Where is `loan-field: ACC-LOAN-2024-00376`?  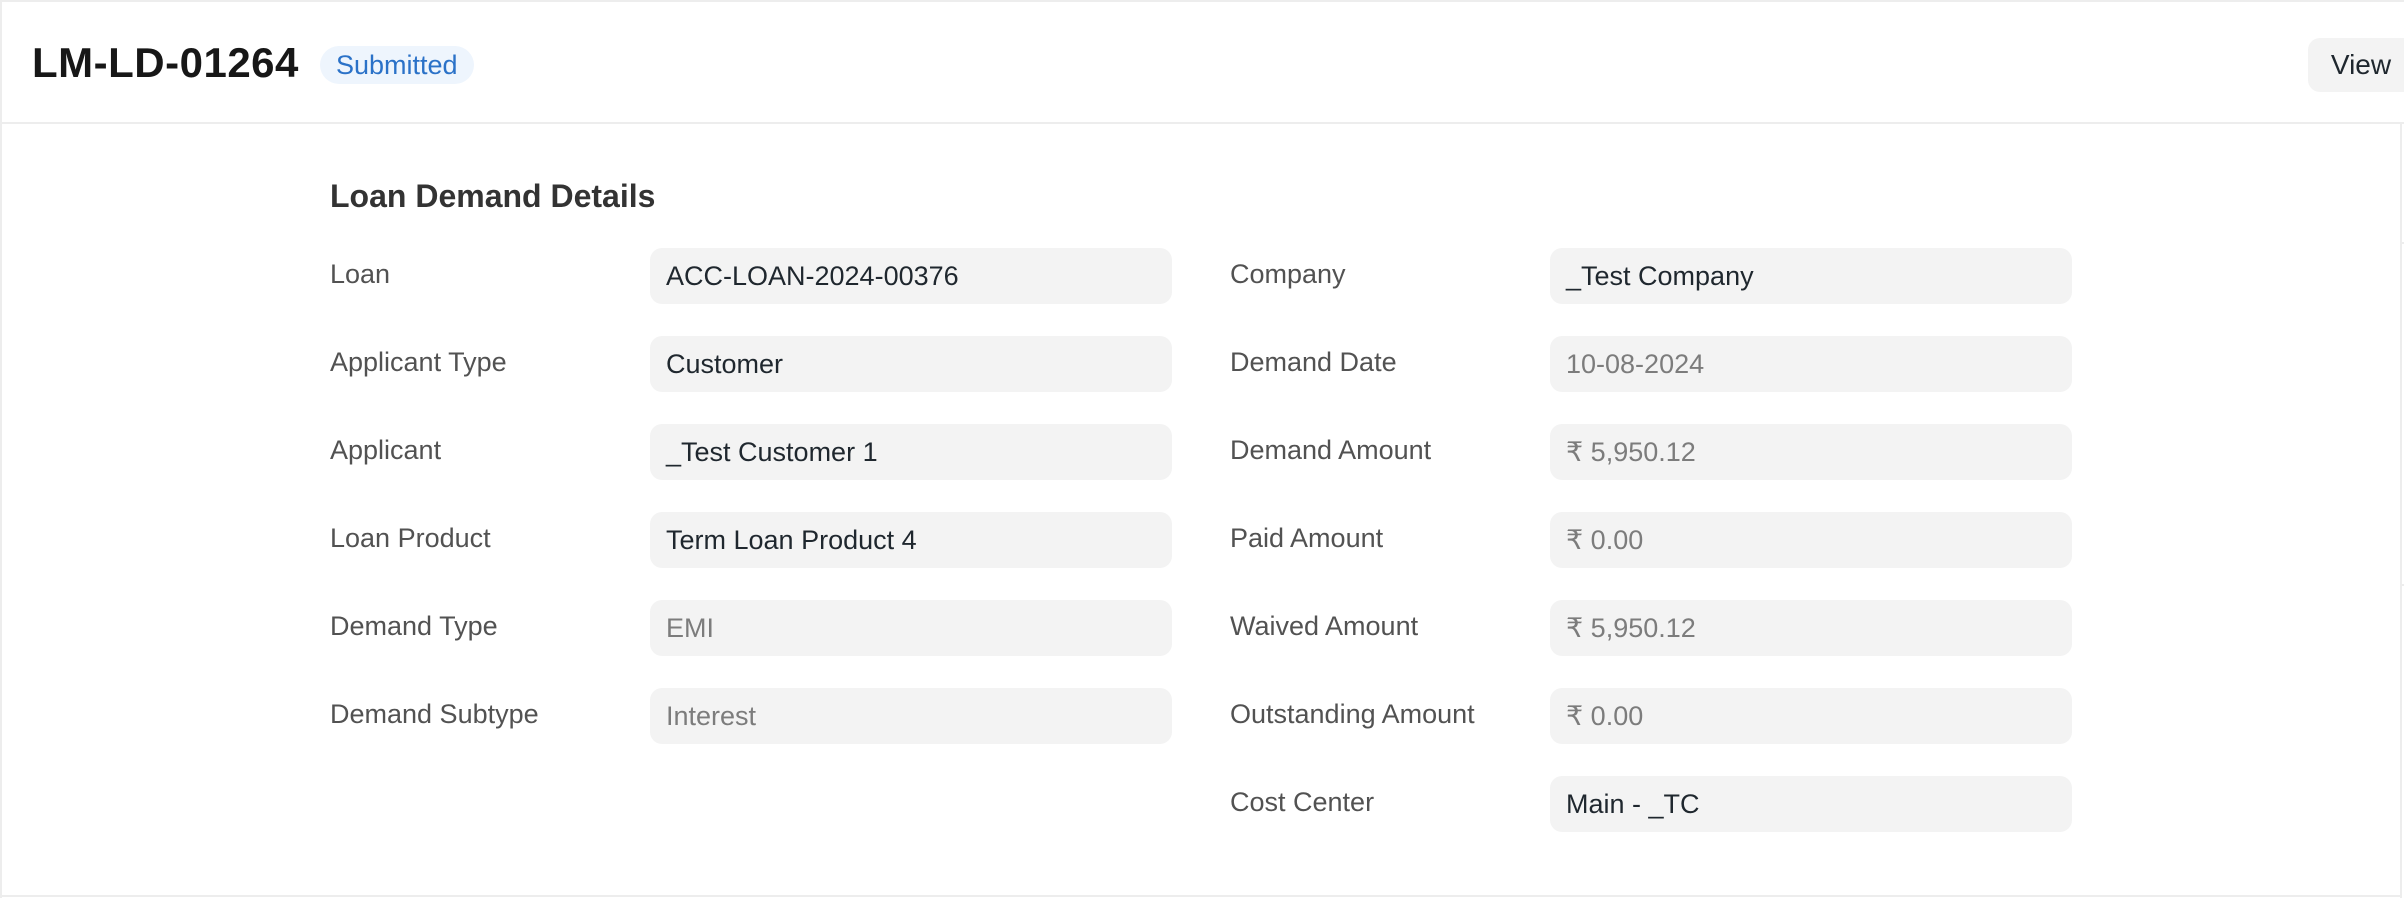
loan-field: ACC-LOAN-2024-00376 is located at coordinates (911, 276).